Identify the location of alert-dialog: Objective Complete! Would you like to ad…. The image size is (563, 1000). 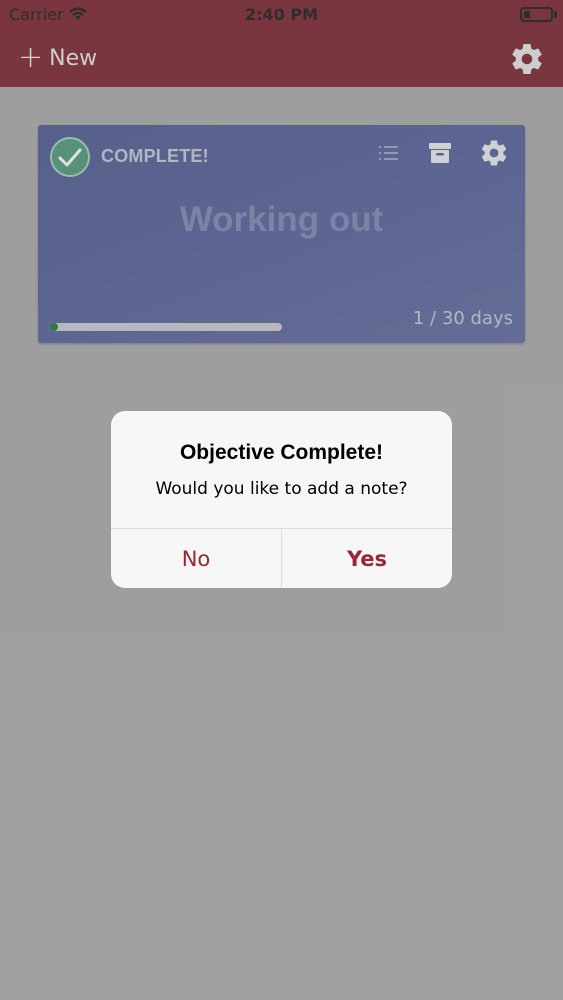
(281, 499).